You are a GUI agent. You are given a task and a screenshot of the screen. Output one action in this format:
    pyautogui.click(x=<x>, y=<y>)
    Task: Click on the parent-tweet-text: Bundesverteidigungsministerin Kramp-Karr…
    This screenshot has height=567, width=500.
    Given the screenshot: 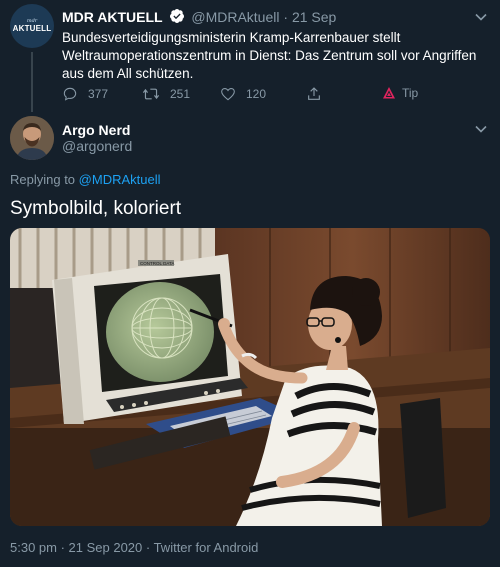 What is the action you would take?
    pyautogui.click(x=269, y=55)
    